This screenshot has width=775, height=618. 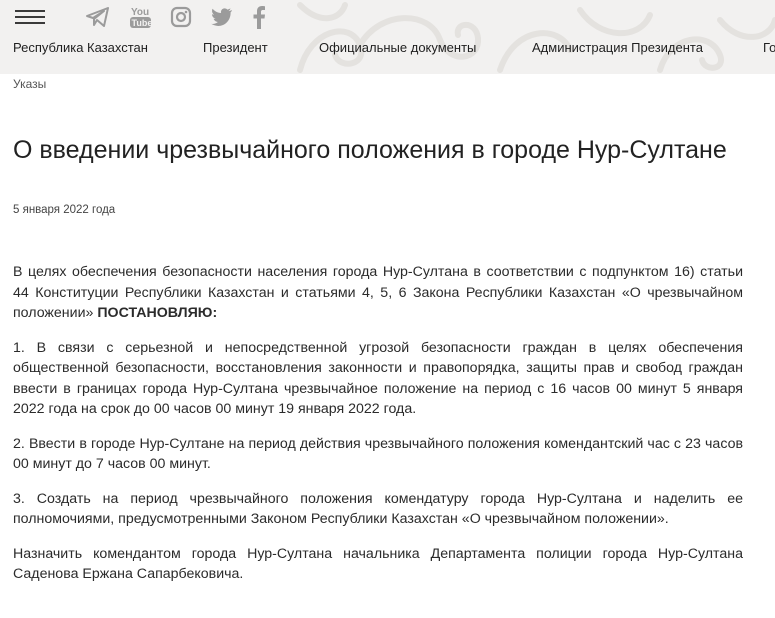 What do you see at coordinates (64, 210) in the screenshot?
I see `article-date: 5 января 2022 года` at bounding box center [64, 210].